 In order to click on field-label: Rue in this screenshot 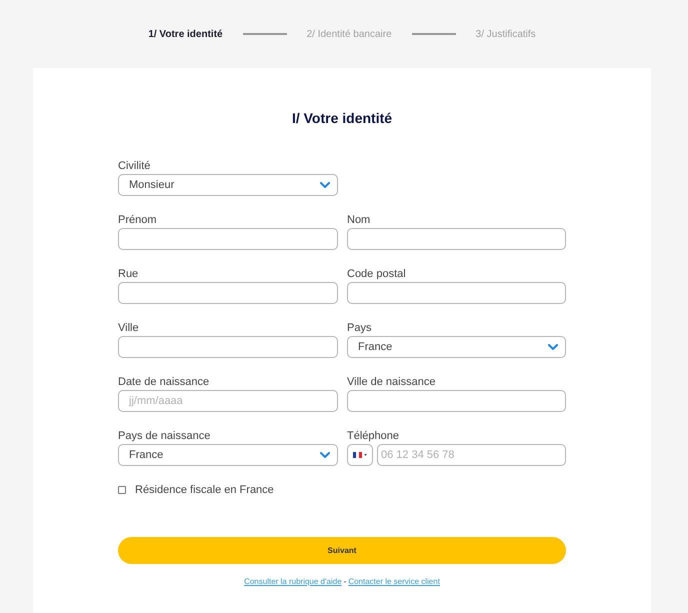, I will do `click(129, 274)`.